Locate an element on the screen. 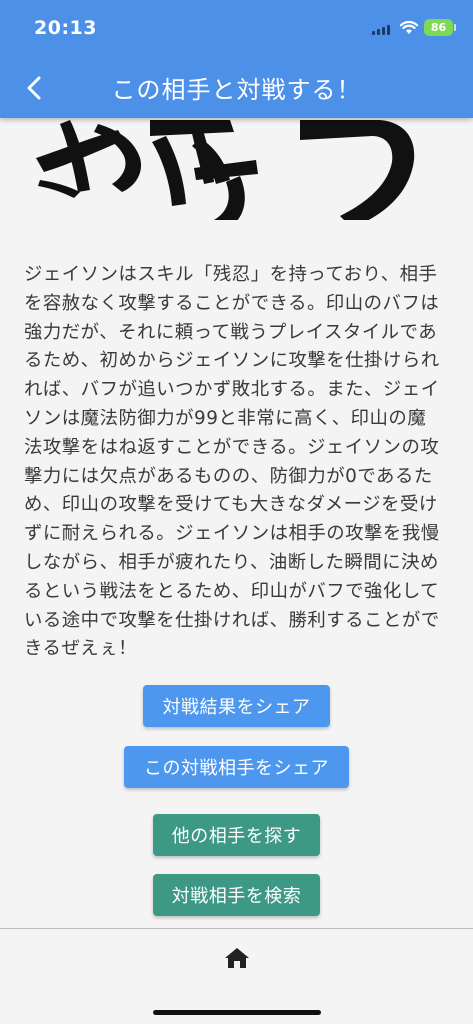 The image size is (473, 1024). back-icon is located at coordinates (34, 88).